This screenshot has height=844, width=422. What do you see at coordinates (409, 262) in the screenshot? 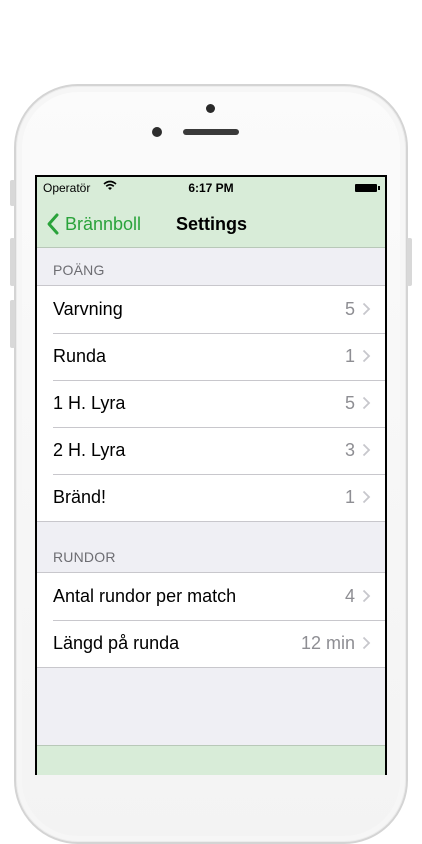
I see `power-button` at bounding box center [409, 262].